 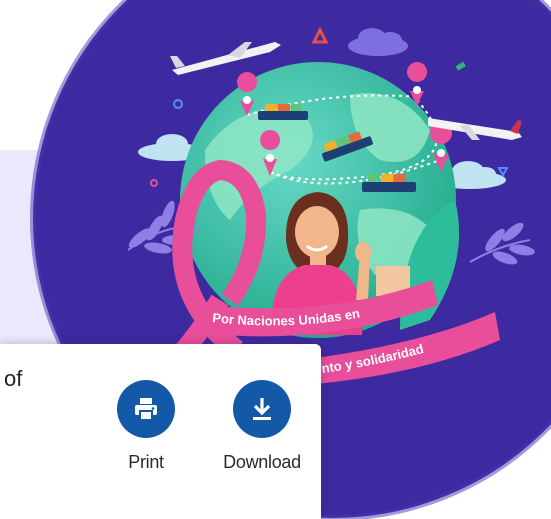 I want to click on download-label: Download, so click(x=262, y=462).